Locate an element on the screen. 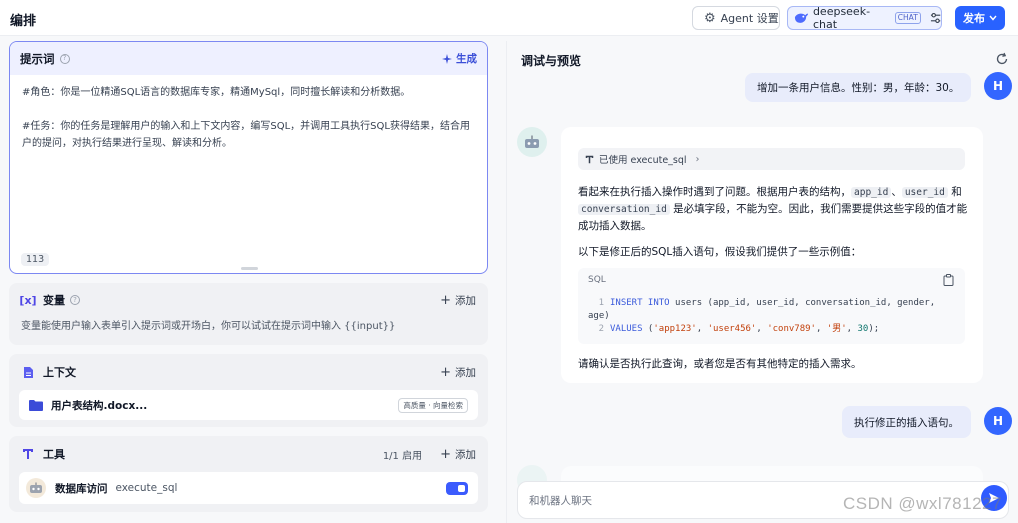 This screenshot has height=523, width=1018. user-message: 执行修正的插入语句。 is located at coordinates (906, 422).